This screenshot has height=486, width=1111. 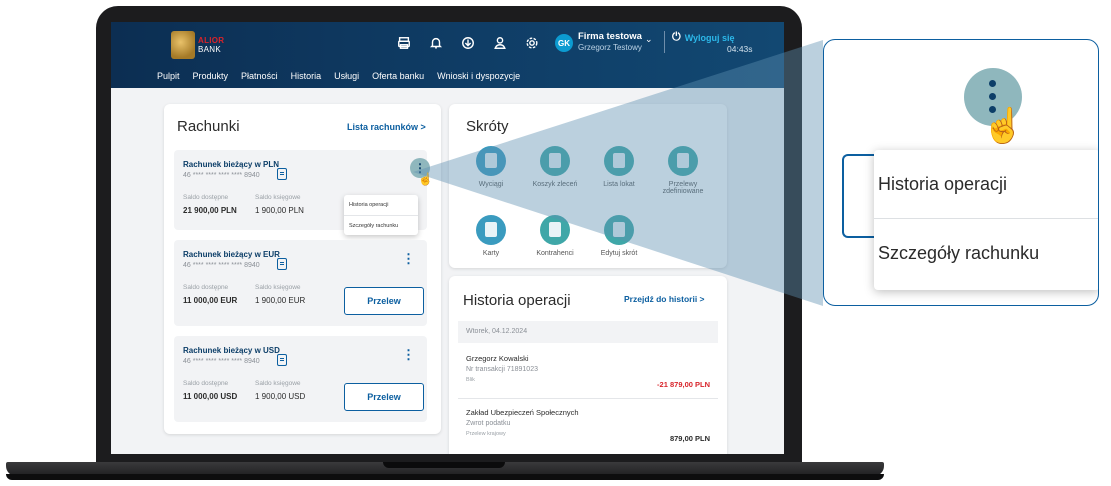 What do you see at coordinates (444, 465) in the screenshot?
I see `laptop-notch` at bounding box center [444, 465].